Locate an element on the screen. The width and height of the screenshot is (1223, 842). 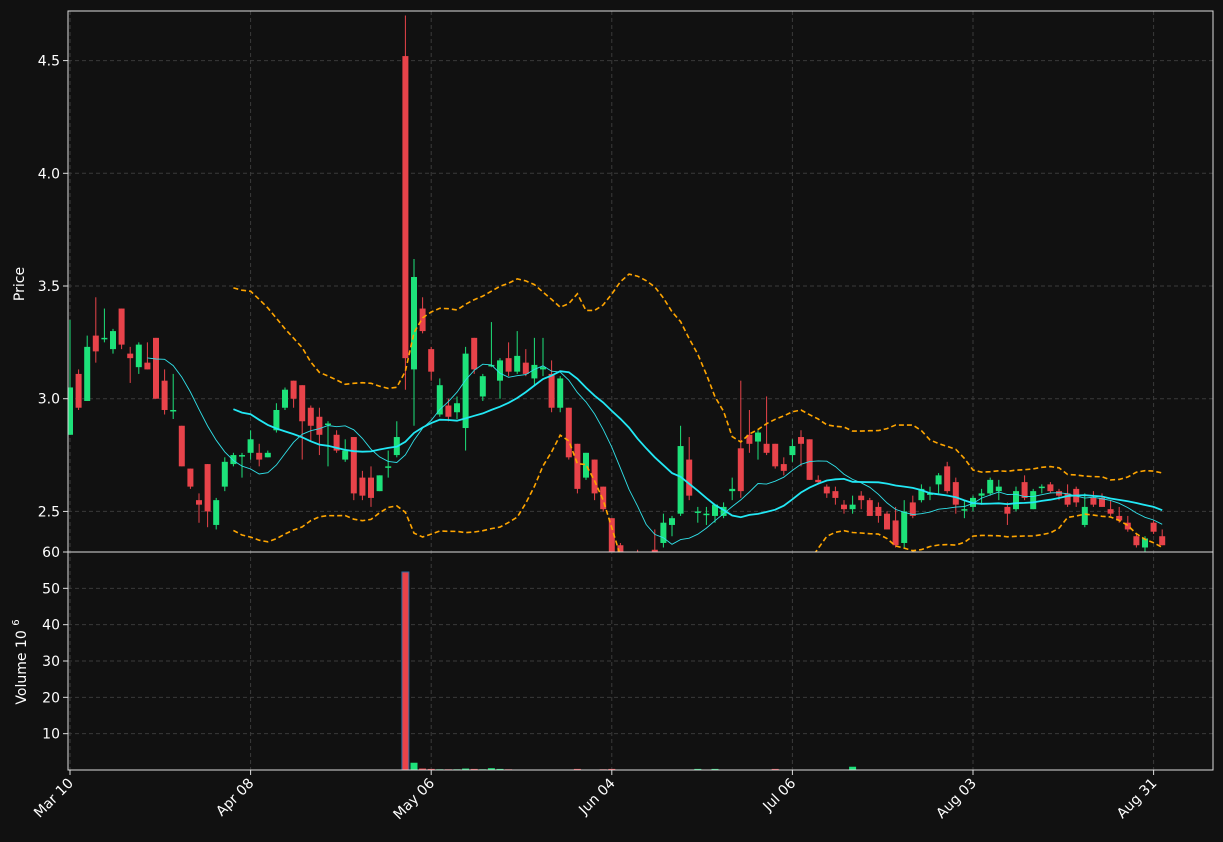
price-tick-label: 4.0 is located at coordinates (49, 174).